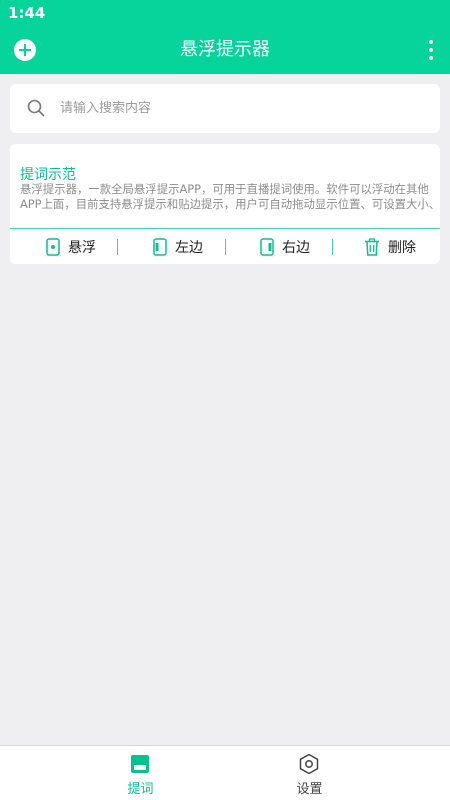  I want to click on search-bar, so click(225, 108).